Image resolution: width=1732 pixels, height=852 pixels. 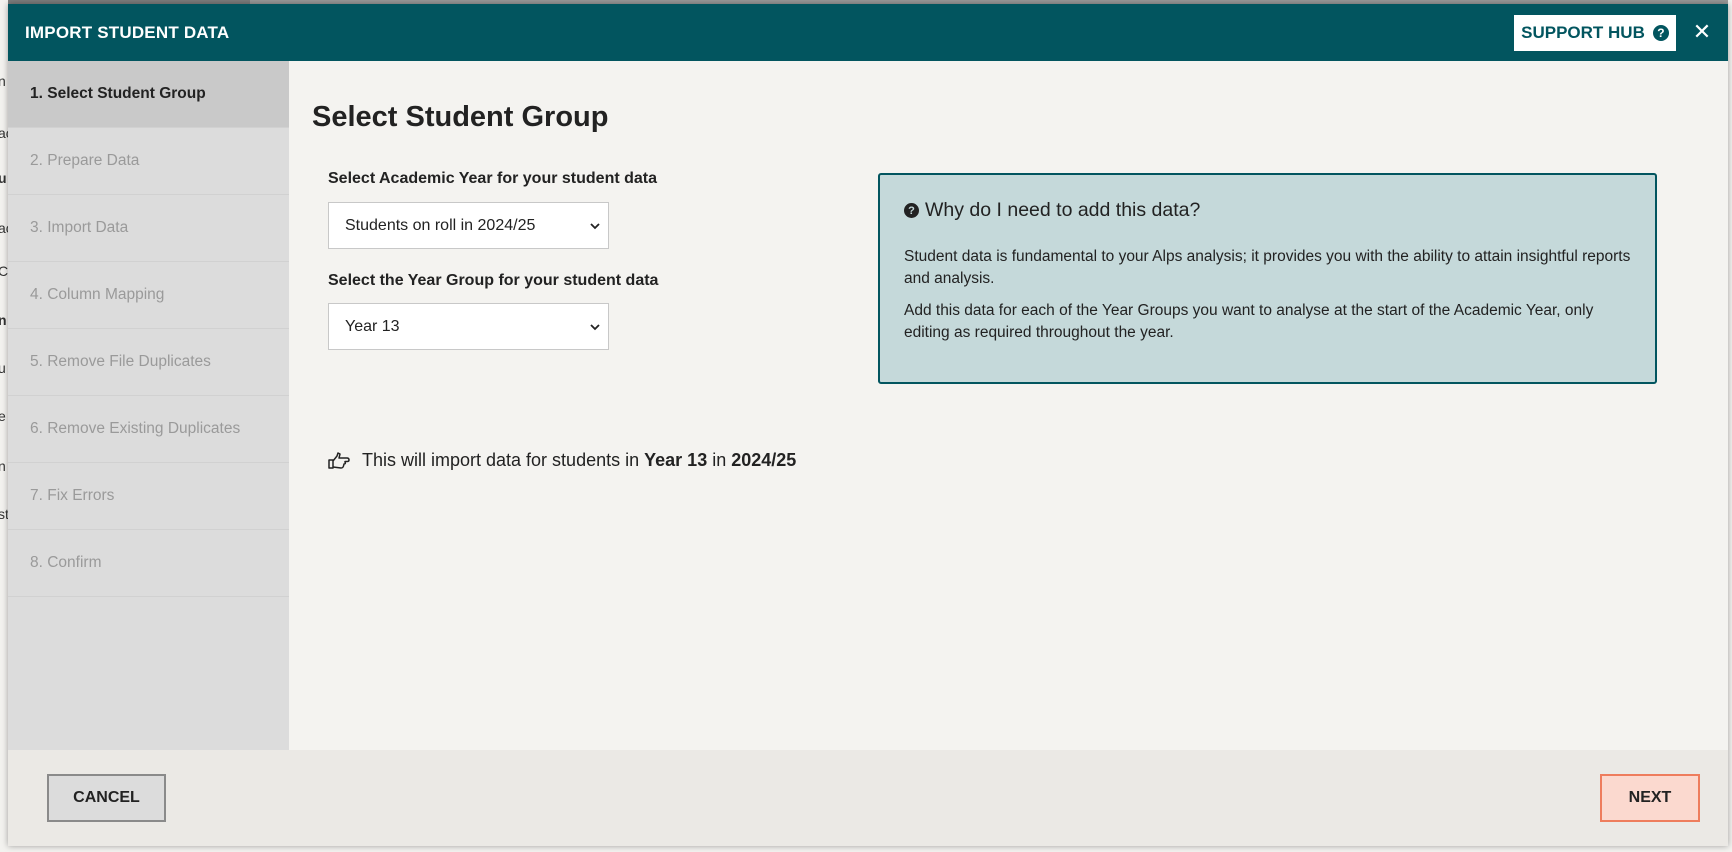 What do you see at coordinates (468, 326) in the screenshot?
I see `year-group-select: Year 13` at bounding box center [468, 326].